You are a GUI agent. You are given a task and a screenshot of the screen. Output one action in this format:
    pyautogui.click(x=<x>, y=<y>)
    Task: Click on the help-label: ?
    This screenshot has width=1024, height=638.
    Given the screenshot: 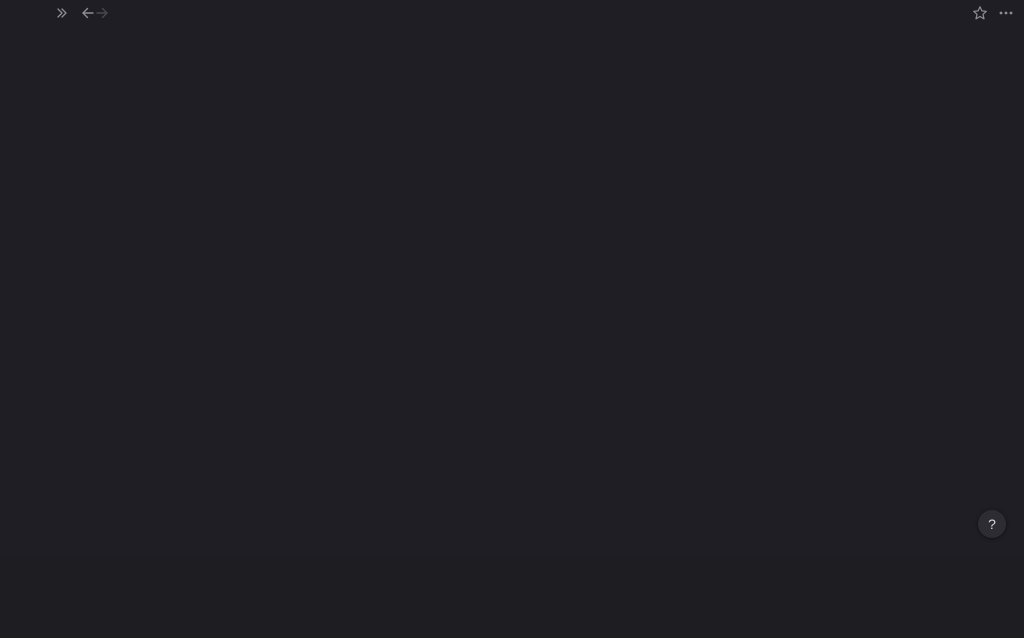 What is the action you would take?
    pyautogui.click(x=992, y=524)
    